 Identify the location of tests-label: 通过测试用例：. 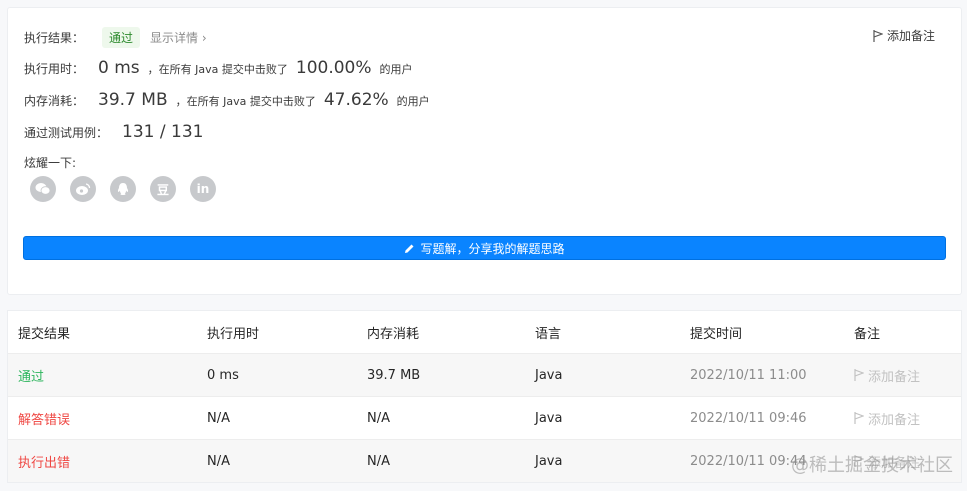
(66, 133).